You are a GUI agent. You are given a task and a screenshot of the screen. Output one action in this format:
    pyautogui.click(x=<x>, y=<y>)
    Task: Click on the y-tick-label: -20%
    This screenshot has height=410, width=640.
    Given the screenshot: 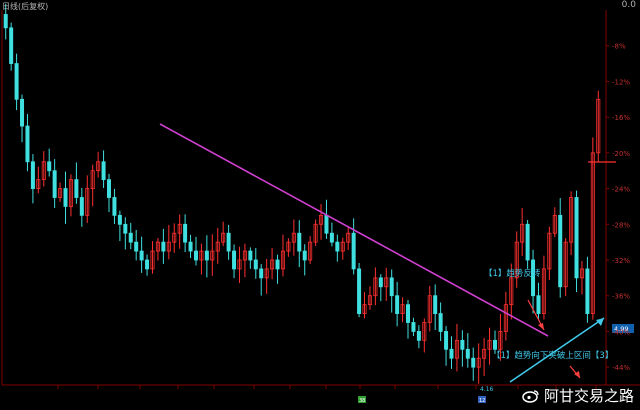 What is the action you would take?
    pyautogui.click(x=621, y=154)
    